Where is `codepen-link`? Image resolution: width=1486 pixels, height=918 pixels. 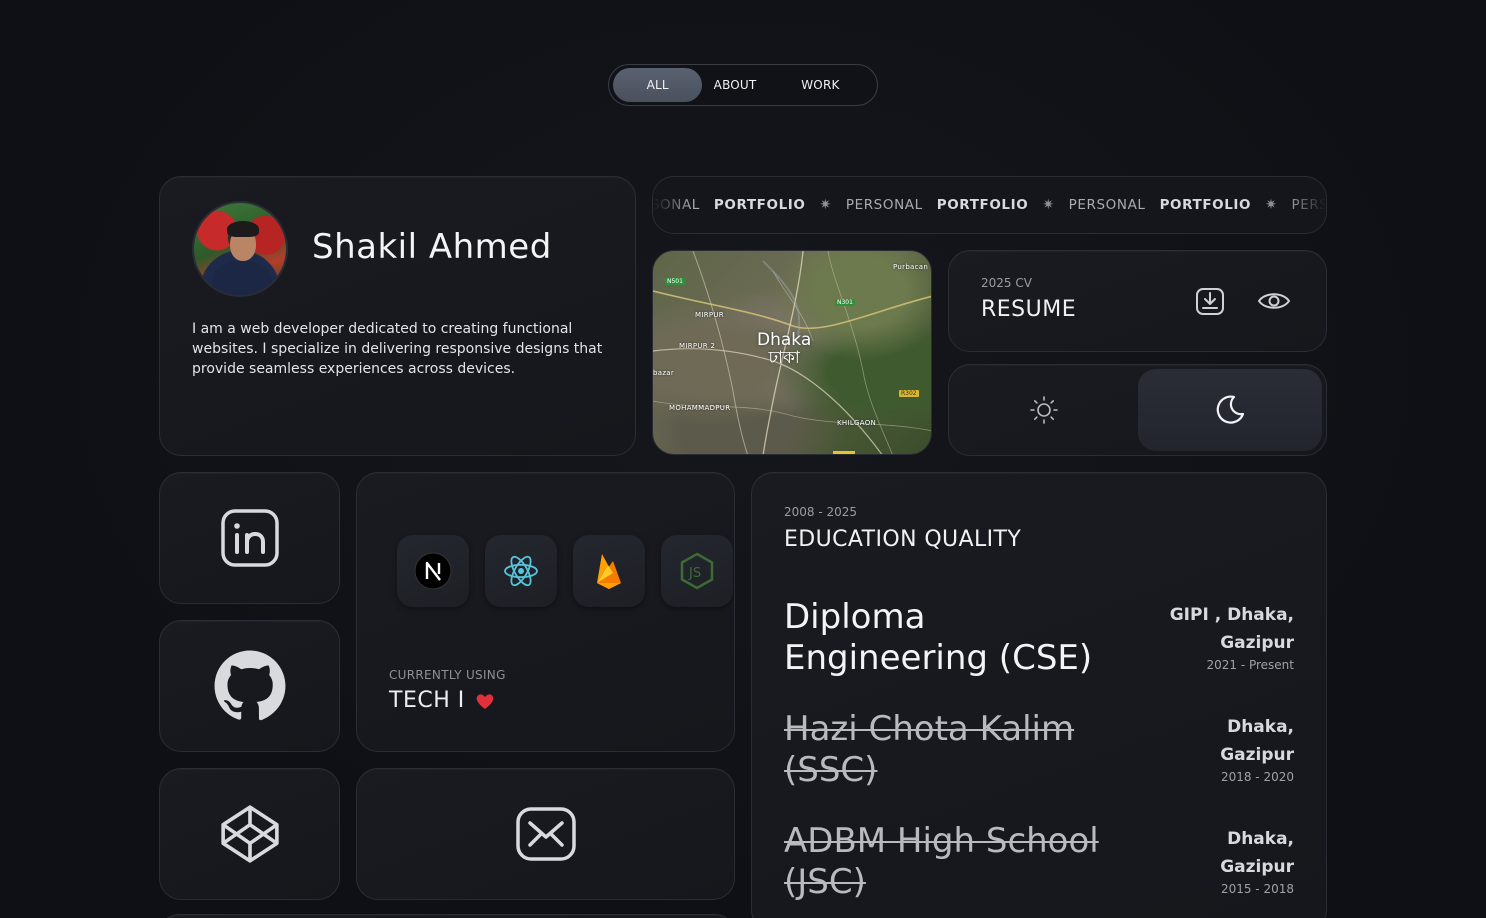
codepen-link is located at coordinates (249, 834).